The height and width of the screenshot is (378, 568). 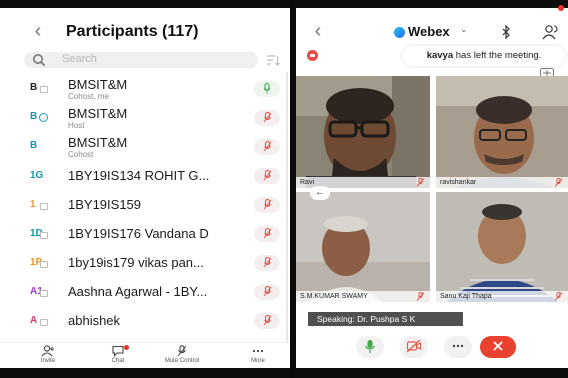 What do you see at coordinates (312, 55) in the screenshot?
I see `recording-icon` at bounding box center [312, 55].